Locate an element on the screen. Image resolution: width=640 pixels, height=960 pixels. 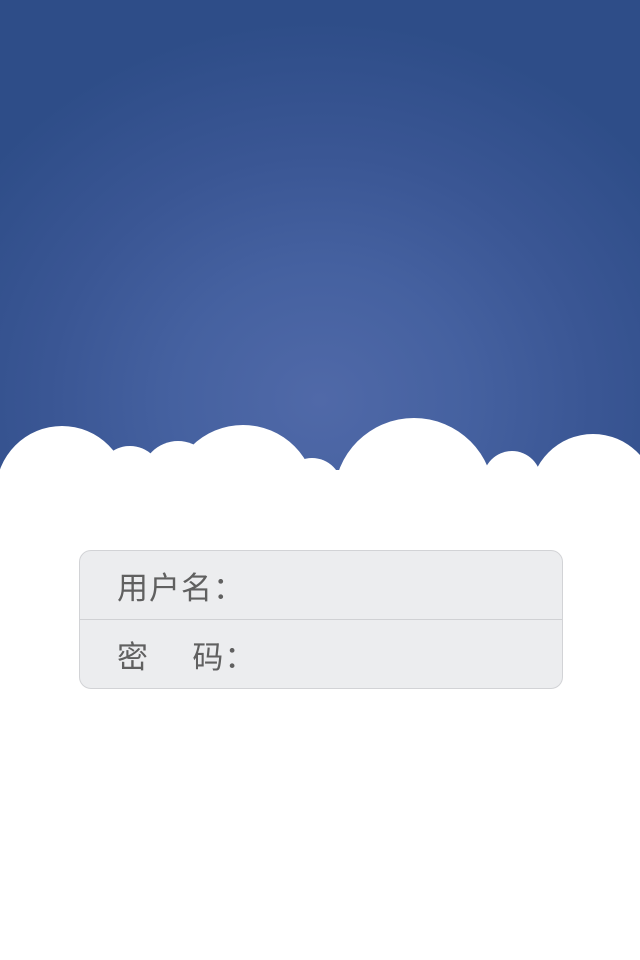
password-input is located at coordinates (395, 655).